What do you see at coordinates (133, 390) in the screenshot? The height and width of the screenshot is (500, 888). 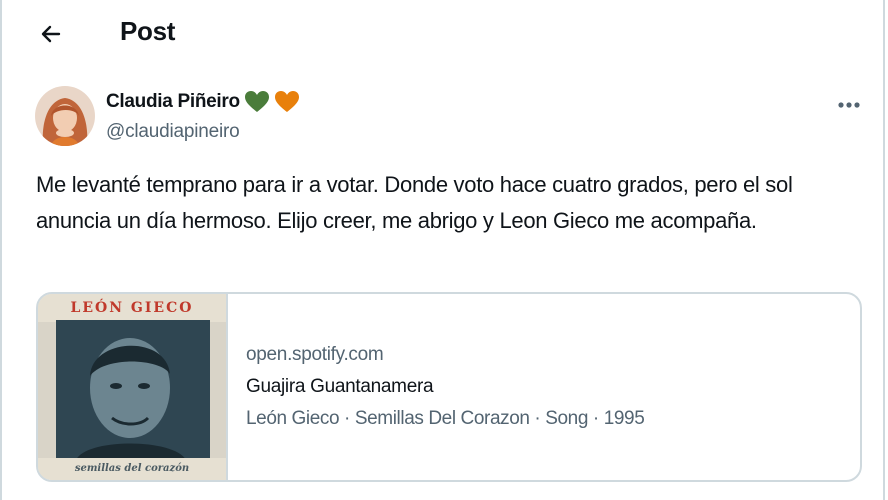 I see `album-portrait` at bounding box center [133, 390].